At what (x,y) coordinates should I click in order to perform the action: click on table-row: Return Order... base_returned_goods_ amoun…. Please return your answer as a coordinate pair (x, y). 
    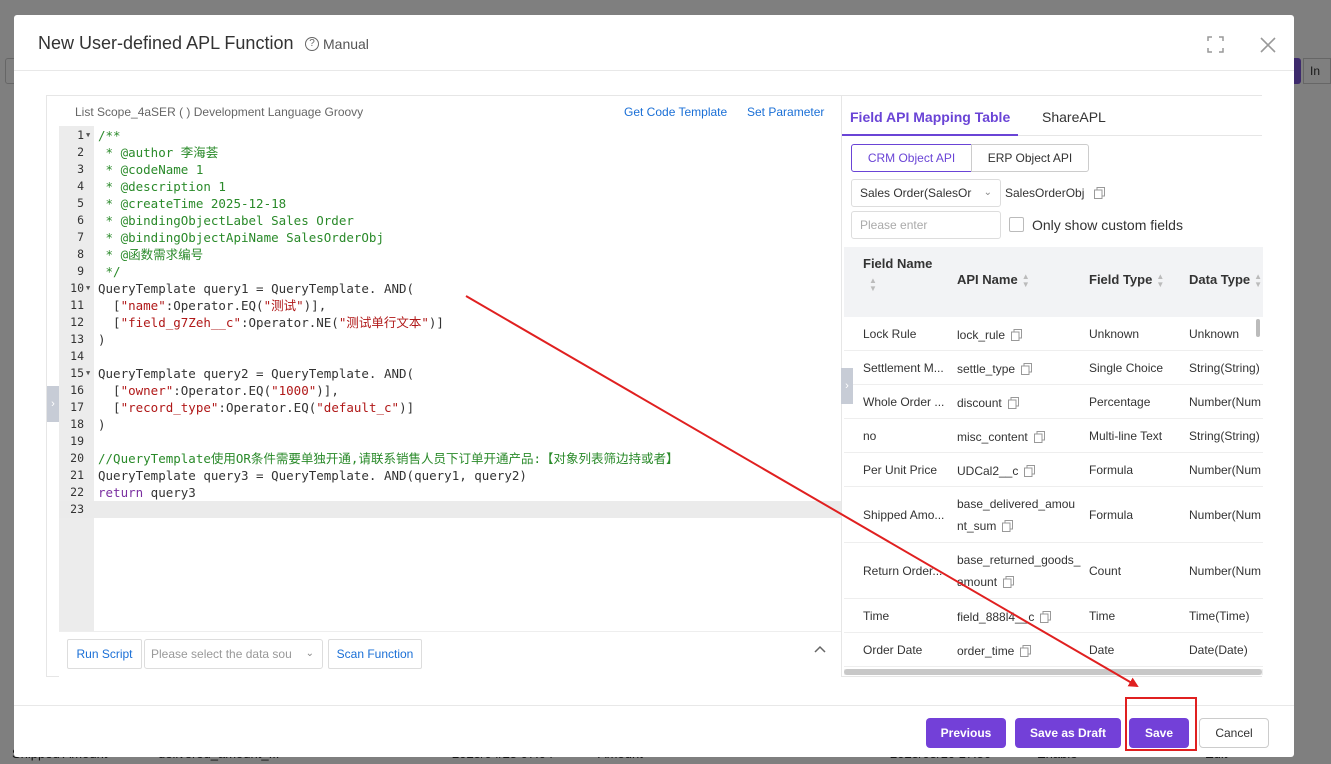
    Looking at the image, I should click on (1053, 571).